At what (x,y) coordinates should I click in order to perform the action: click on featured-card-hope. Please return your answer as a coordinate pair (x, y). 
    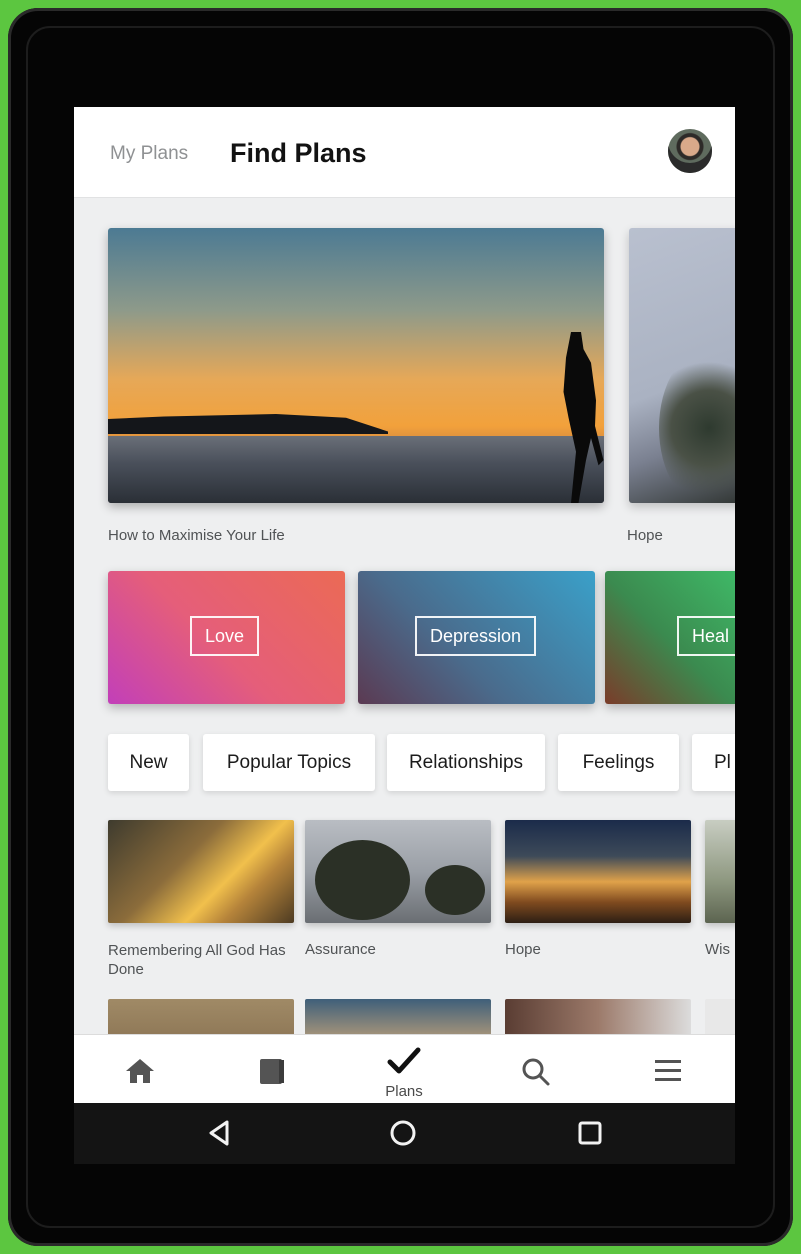
    Looking at the image, I should click on (682, 365).